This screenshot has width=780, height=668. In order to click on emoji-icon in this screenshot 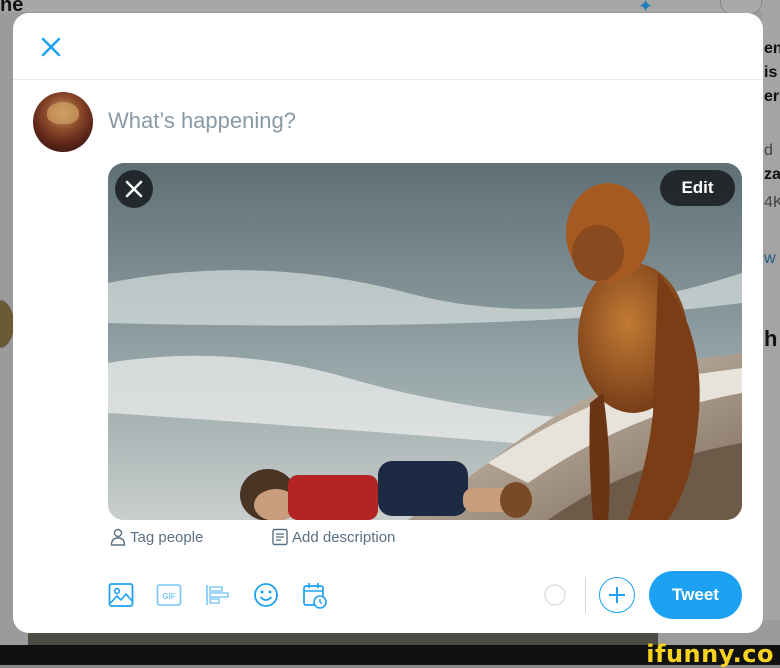, I will do `click(266, 595)`.